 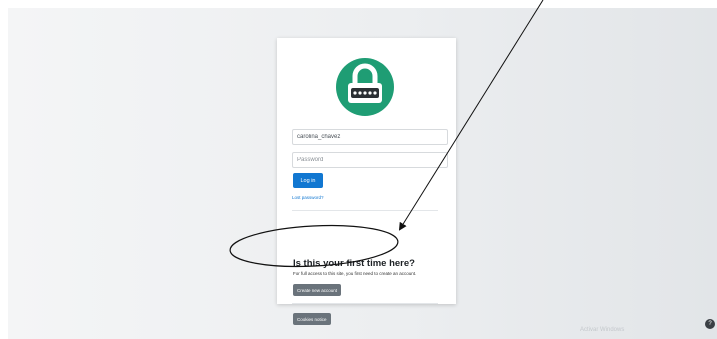 I want to click on help-button: ?, so click(x=710, y=324).